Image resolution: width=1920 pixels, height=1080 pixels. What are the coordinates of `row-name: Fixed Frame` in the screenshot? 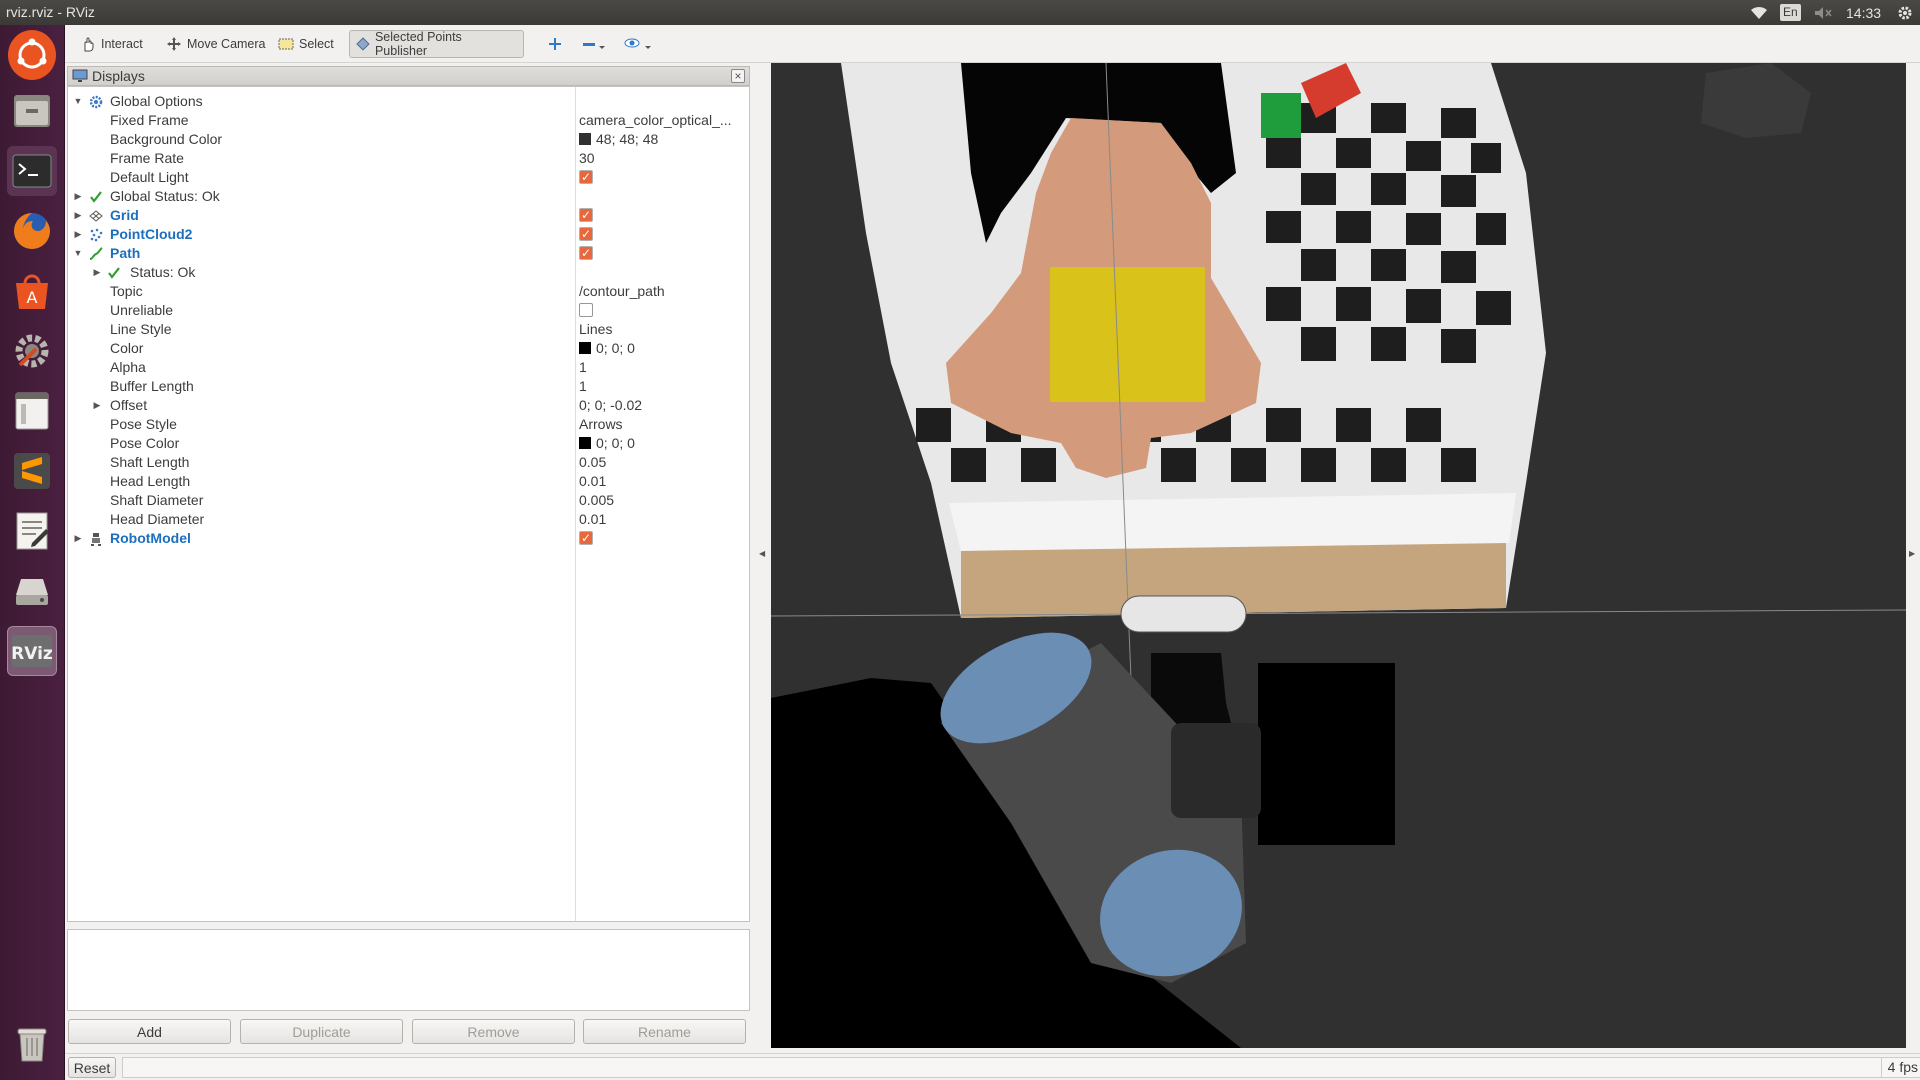 It's located at (149, 120).